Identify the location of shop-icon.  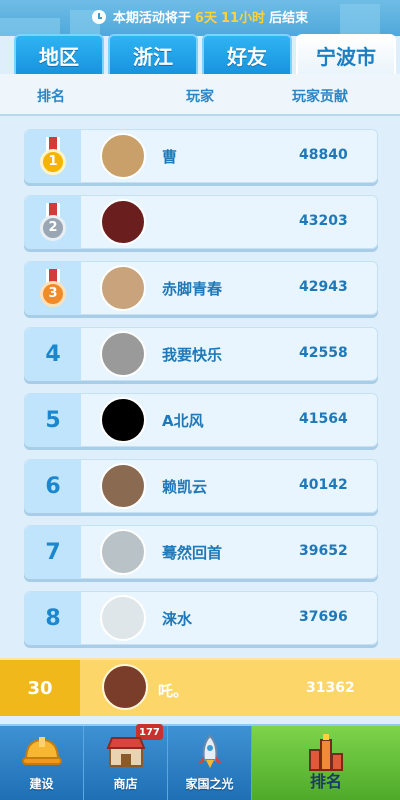
(125, 752).